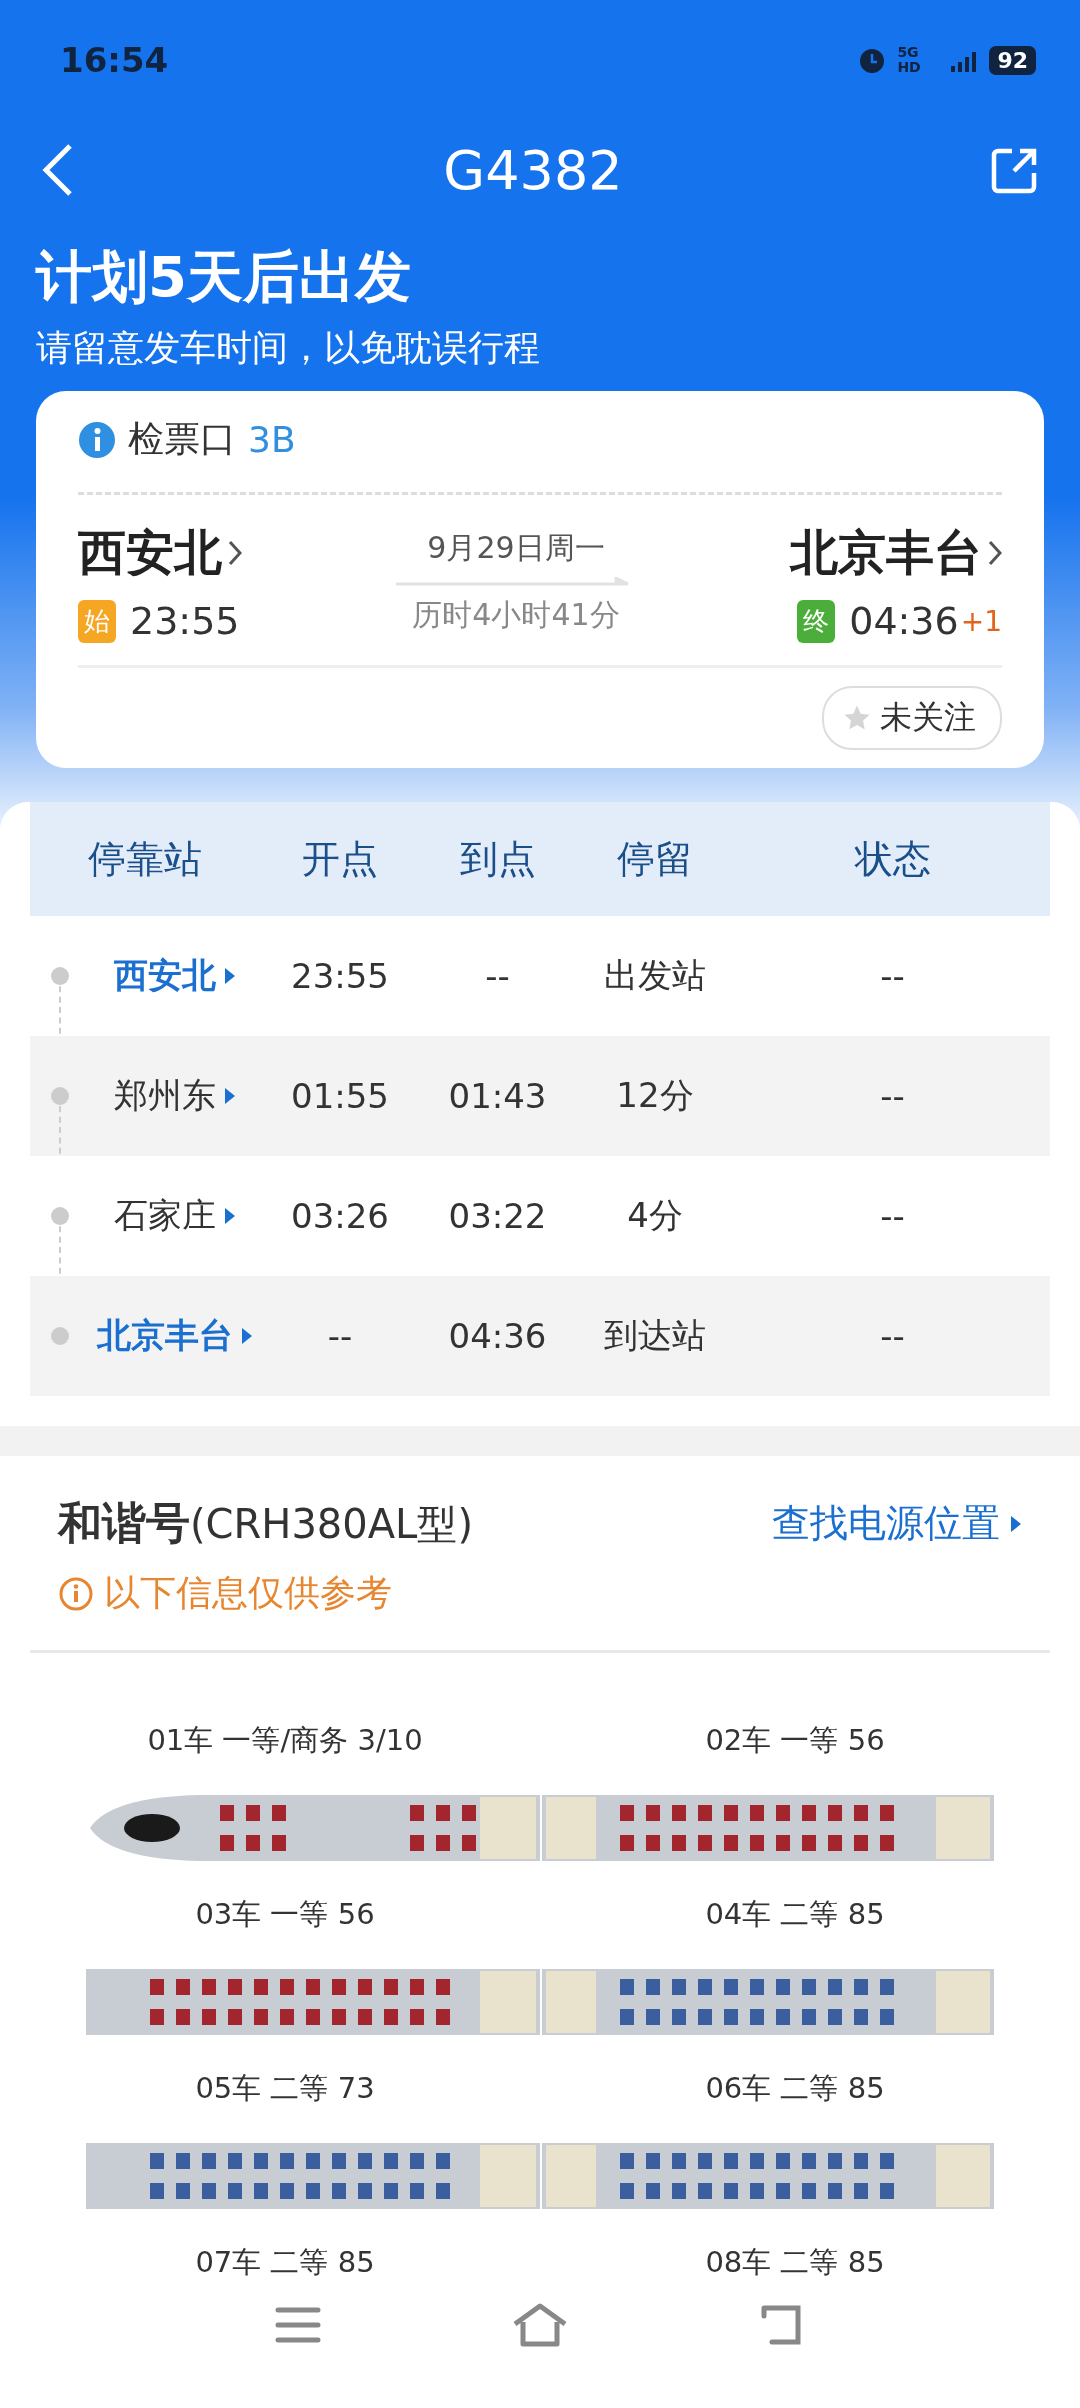 The height and width of the screenshot is (2408, 1080). I want to click on departure-reminder: 请留意发车时间，以免耽误行程, so click(288, 348).